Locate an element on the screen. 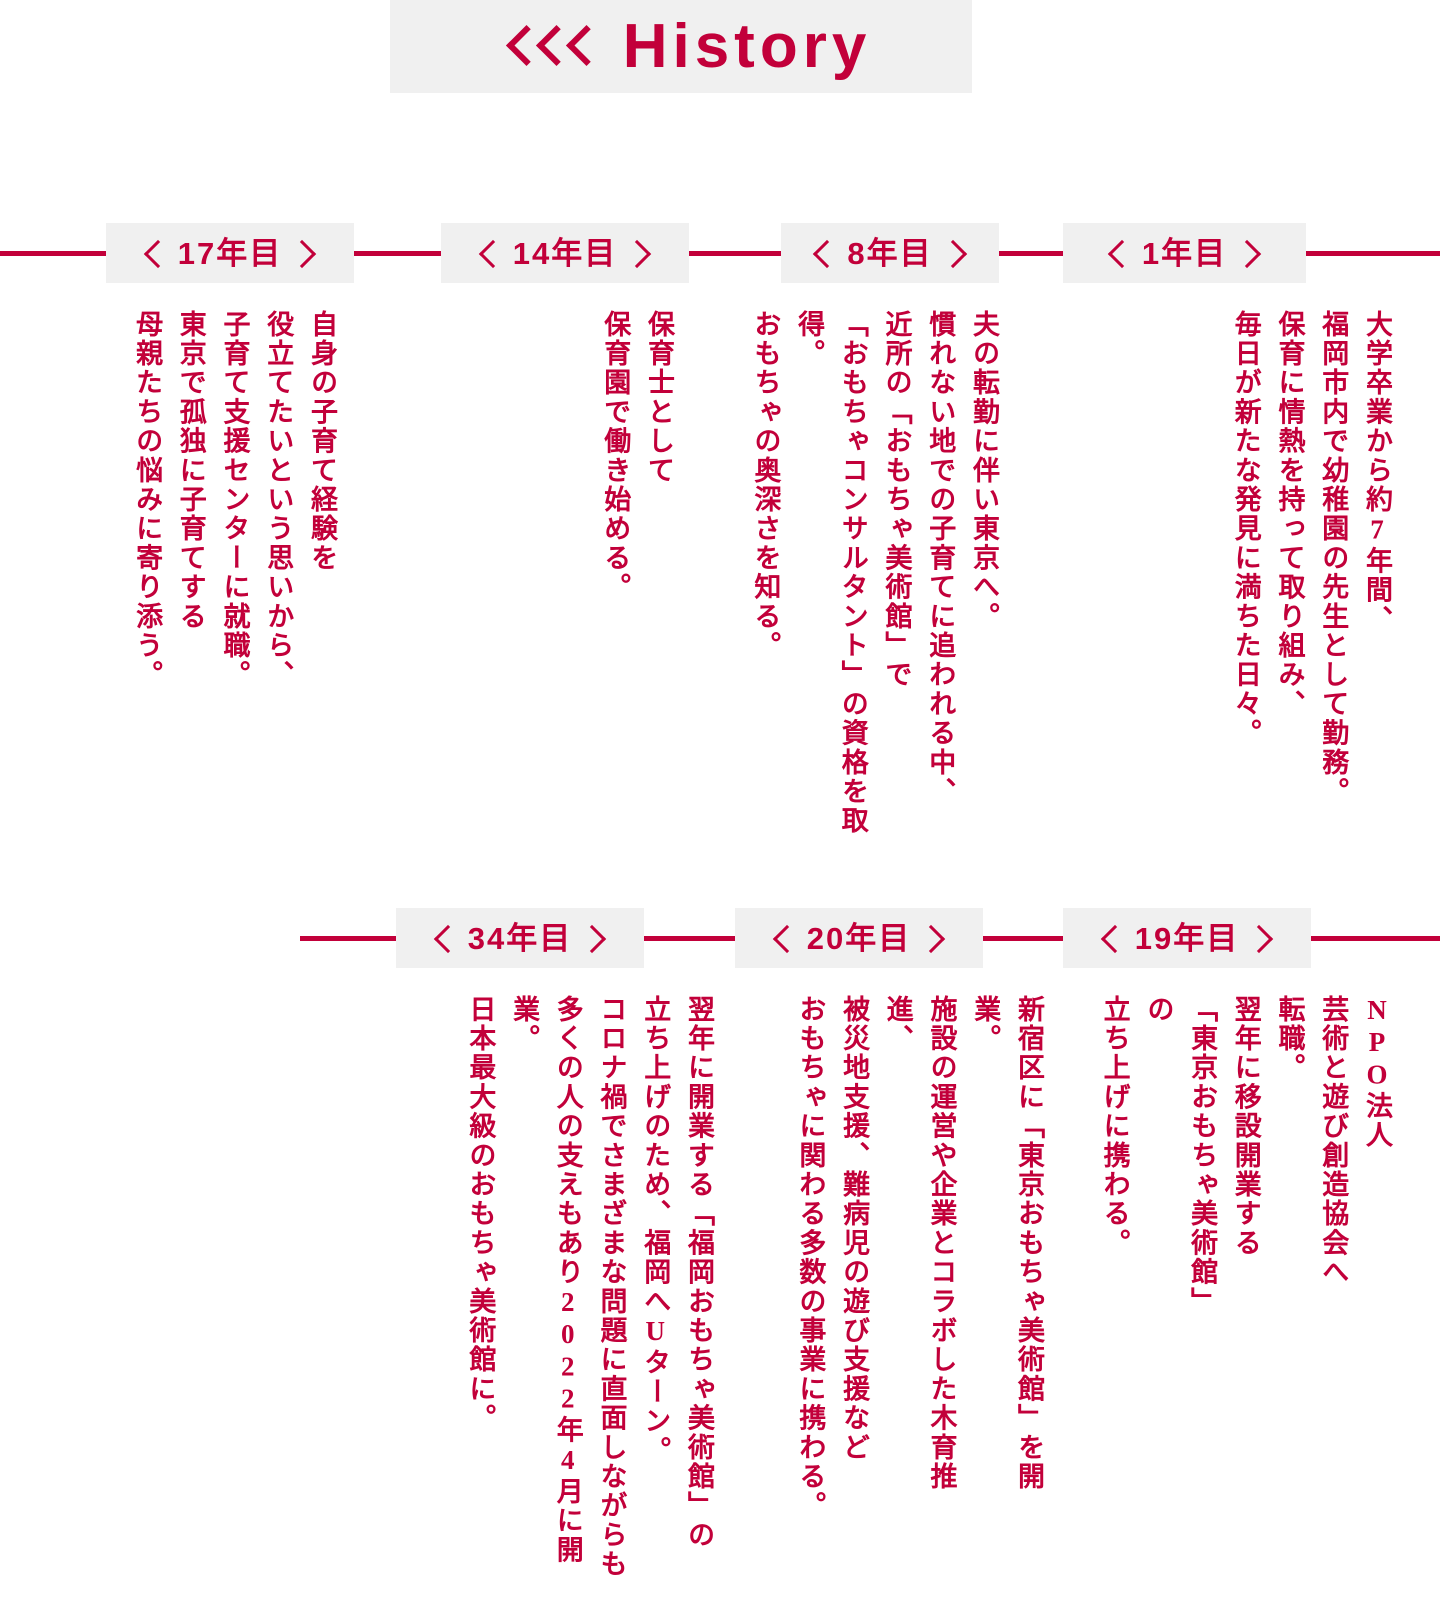 The width and height of the screenshot is (1440, 1615). page-header: History is located at coordinates (681, 46).